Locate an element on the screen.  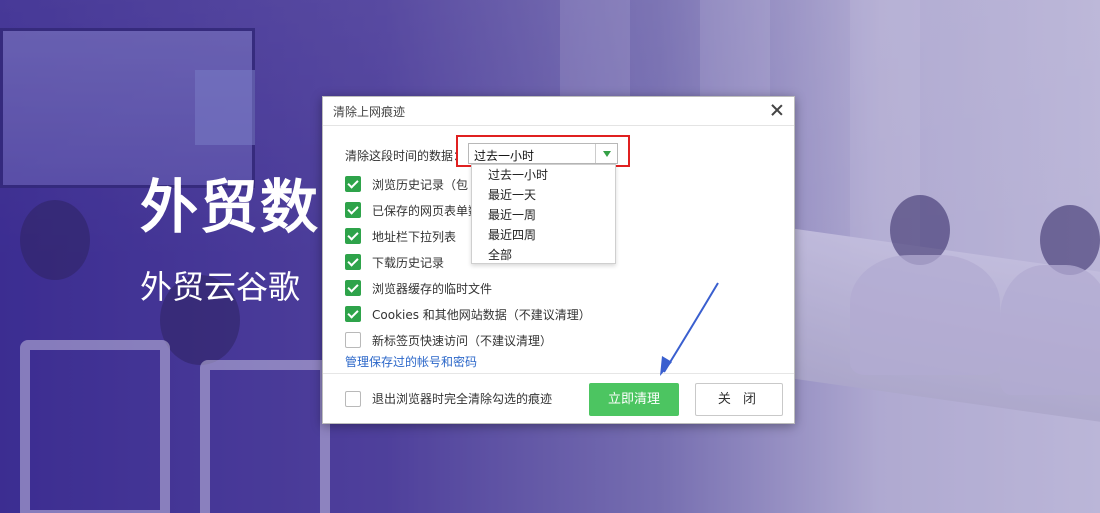
clear-option-row: Cookies 和其他网站数据（不建议清理） is located at coordinates (468, 314).